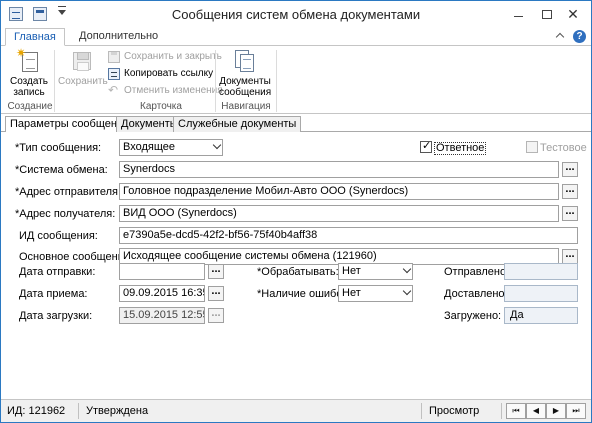  Describe the element at coordinates (556, 411) in the screenshot. I see `nav-next-button: ▶` at that location.